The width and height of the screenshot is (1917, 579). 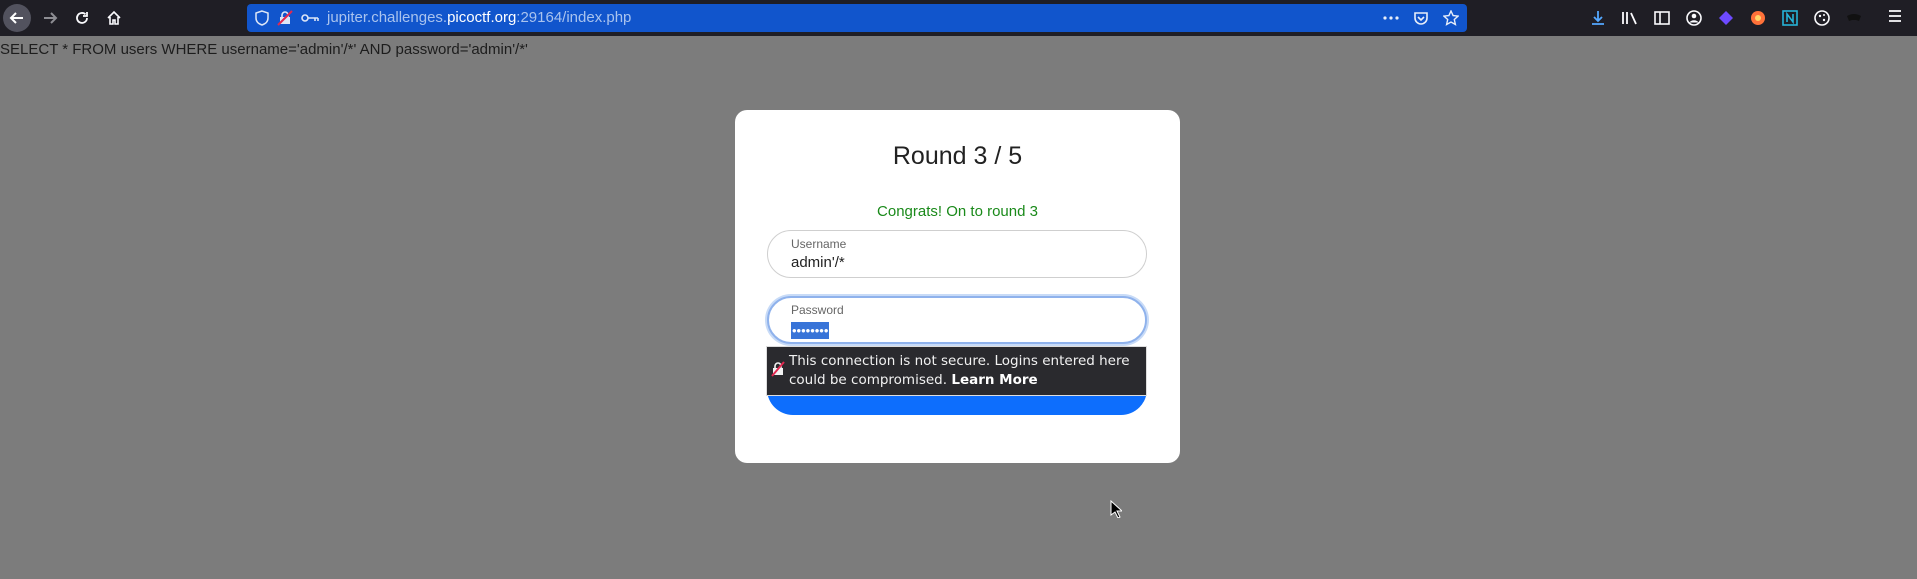 I want to click on ellipsis-icon, so click(x=1391, y=18).